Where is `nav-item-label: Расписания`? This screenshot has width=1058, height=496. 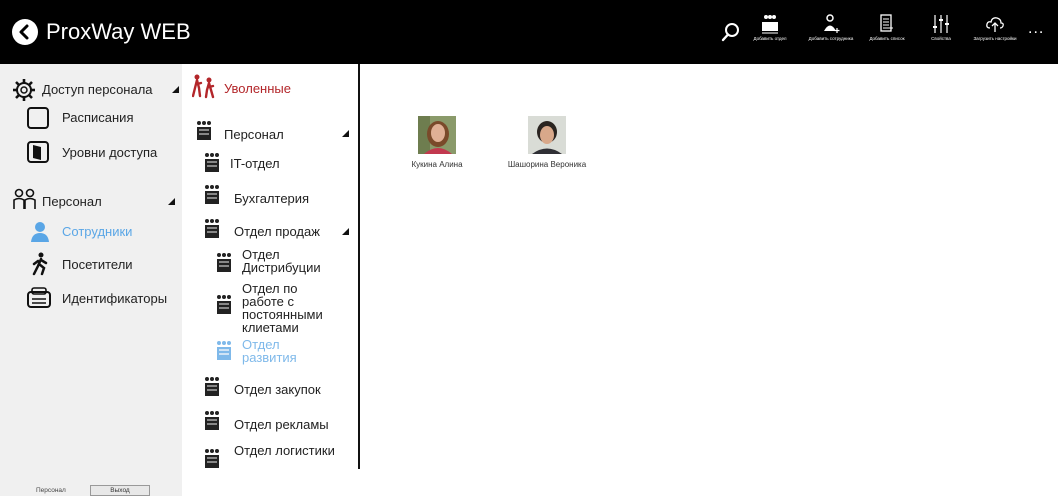
nav-item-label: Расписания is located at coordinates (98, 117).